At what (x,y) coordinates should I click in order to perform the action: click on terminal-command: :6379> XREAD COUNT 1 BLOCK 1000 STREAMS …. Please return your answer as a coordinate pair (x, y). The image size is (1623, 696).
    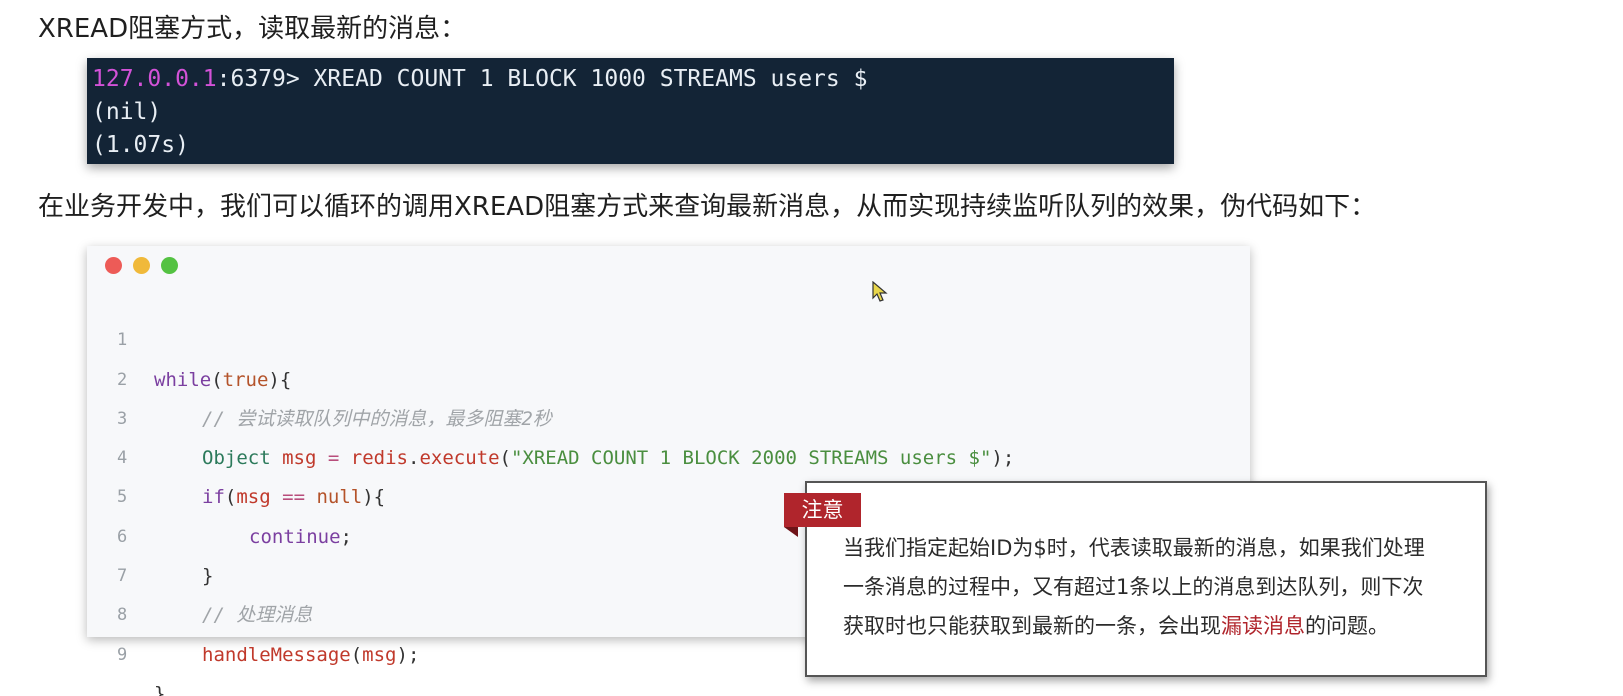
    Looking at the image, I should click on (542, 79).